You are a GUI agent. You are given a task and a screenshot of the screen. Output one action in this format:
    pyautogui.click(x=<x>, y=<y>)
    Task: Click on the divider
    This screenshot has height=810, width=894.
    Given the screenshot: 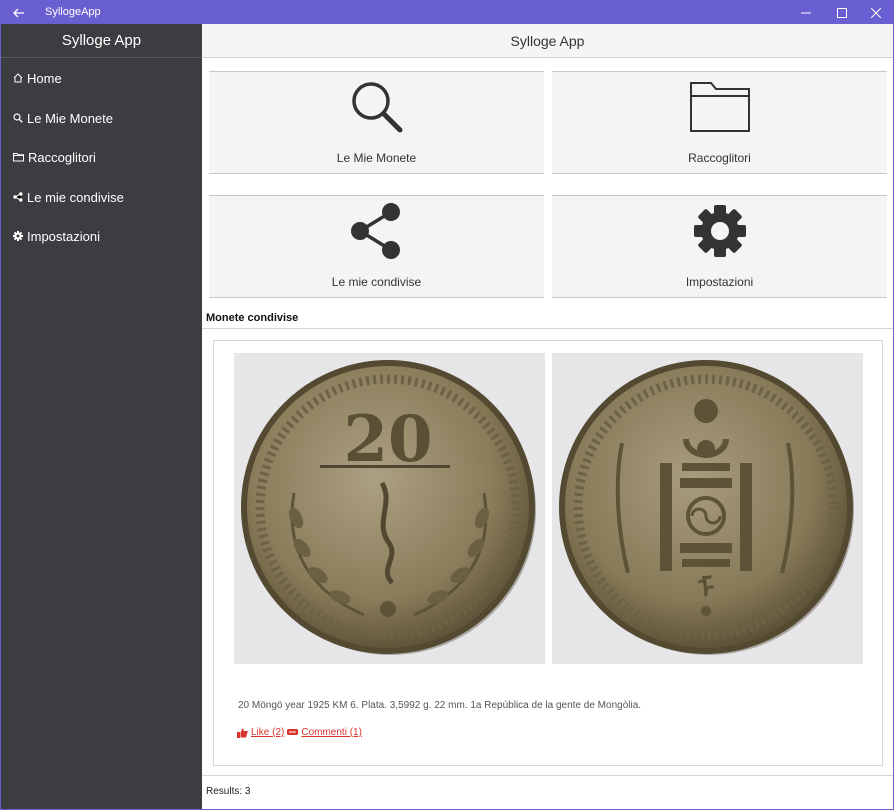 What is the action you would take?
    pyautogui.click(x=547, y=328)
    